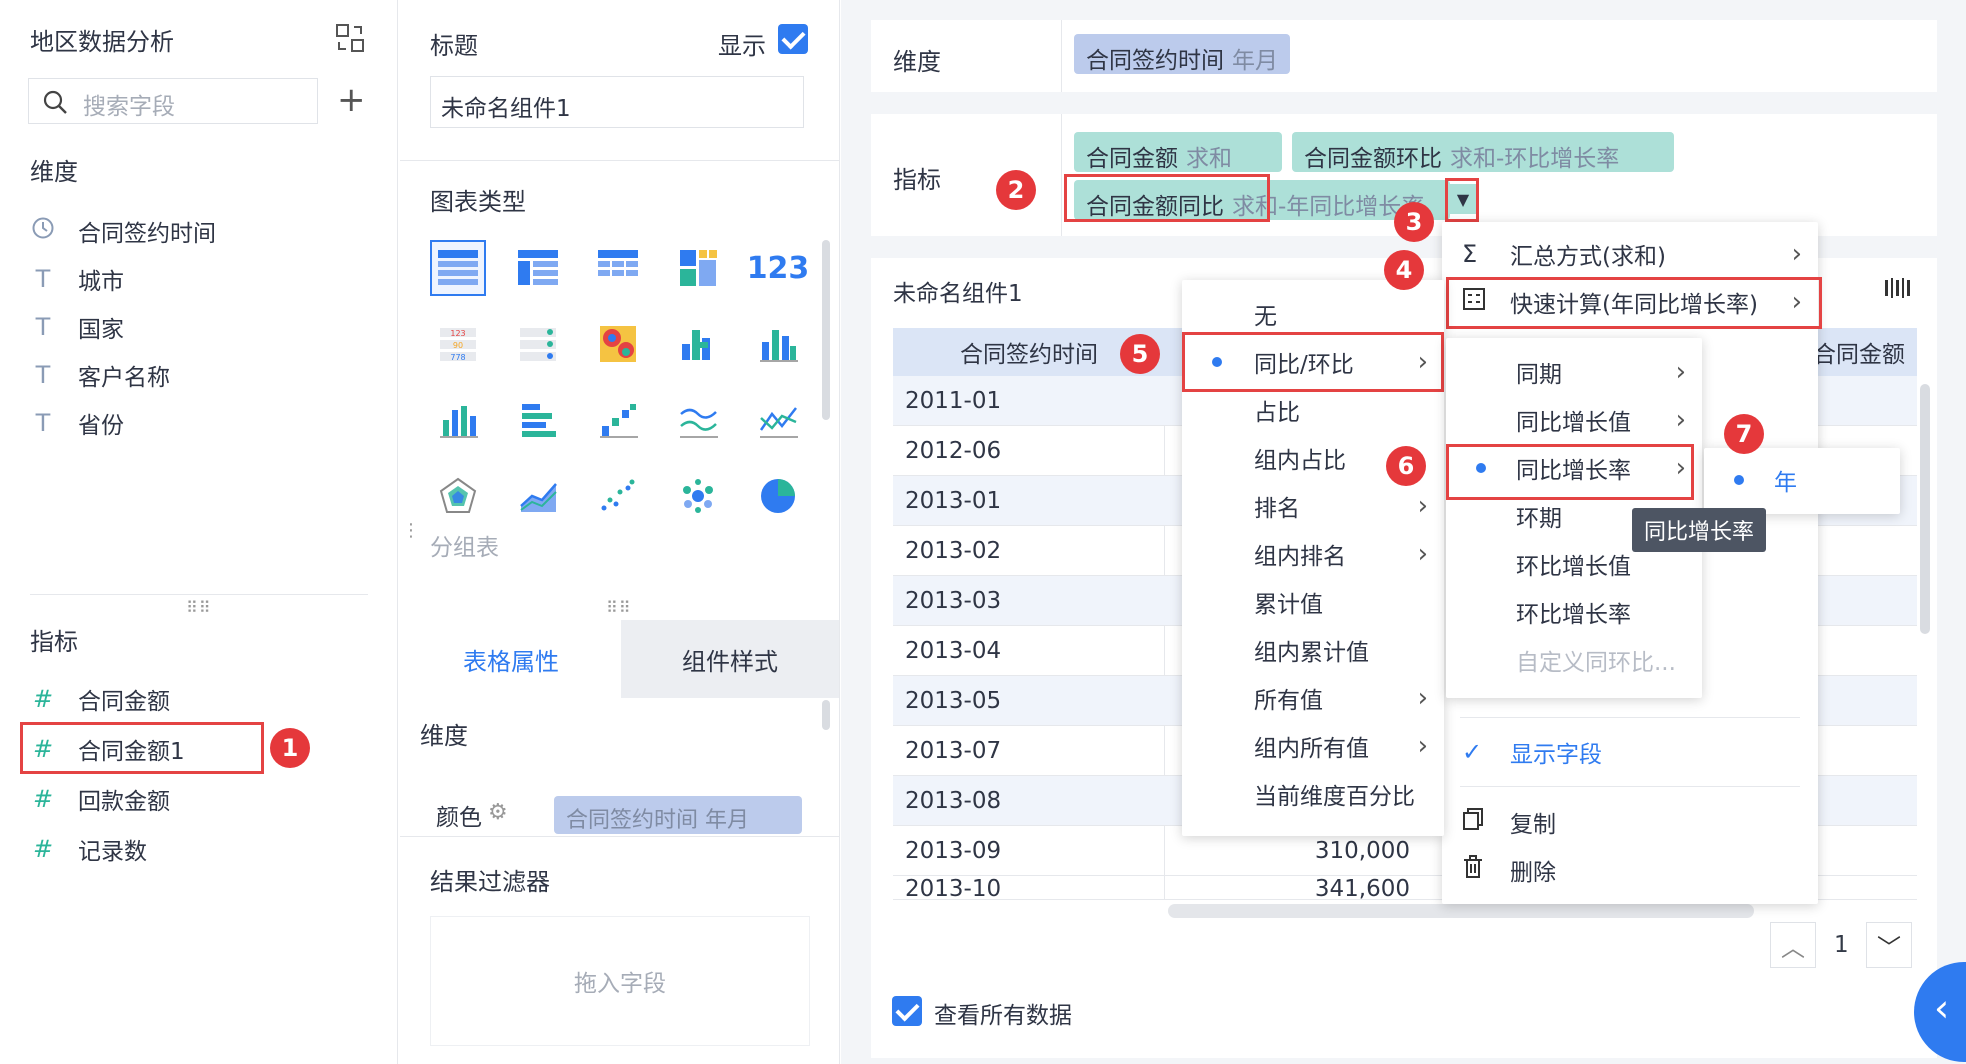  I want to click on menu-item-copy: 复制, so click(1630, 822).